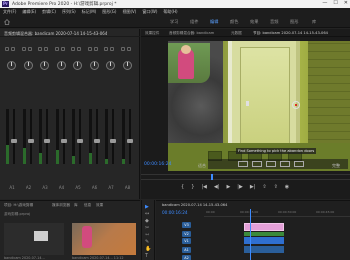 This screenshot has width=350, height=260. Describe the element at coordinates (61, 205) in the screenshot. I see `tab-media-browser: 媒体浏览器` at that location.